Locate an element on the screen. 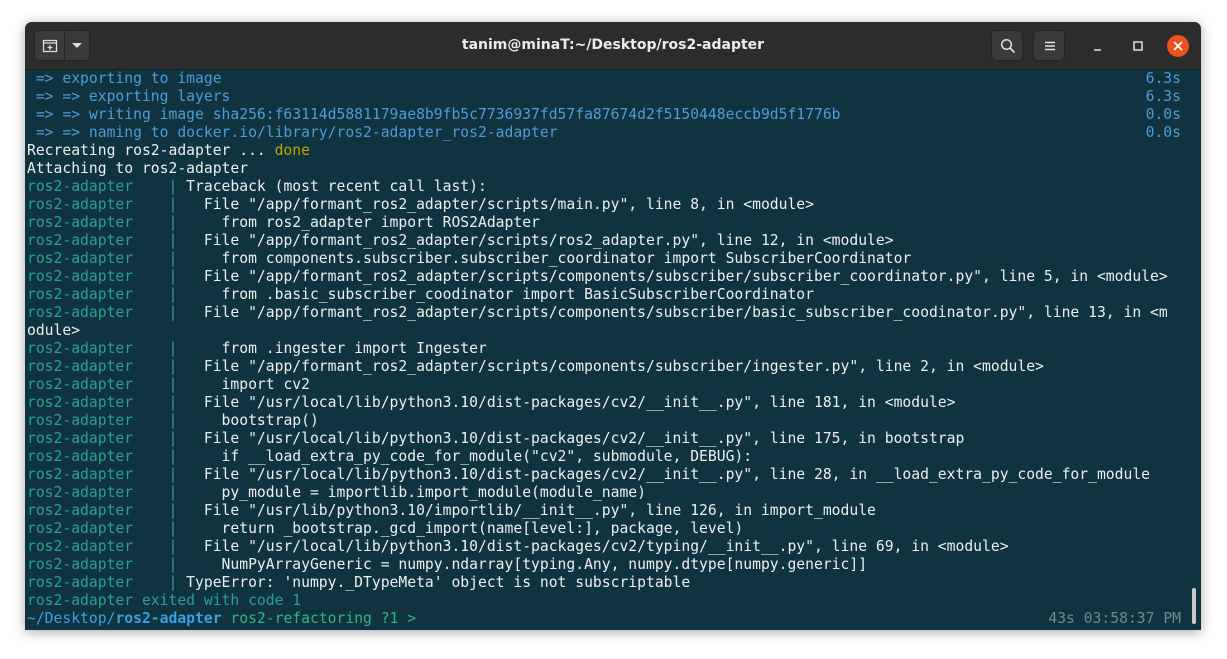  new-tab-button is located at coordinates (50, 45).